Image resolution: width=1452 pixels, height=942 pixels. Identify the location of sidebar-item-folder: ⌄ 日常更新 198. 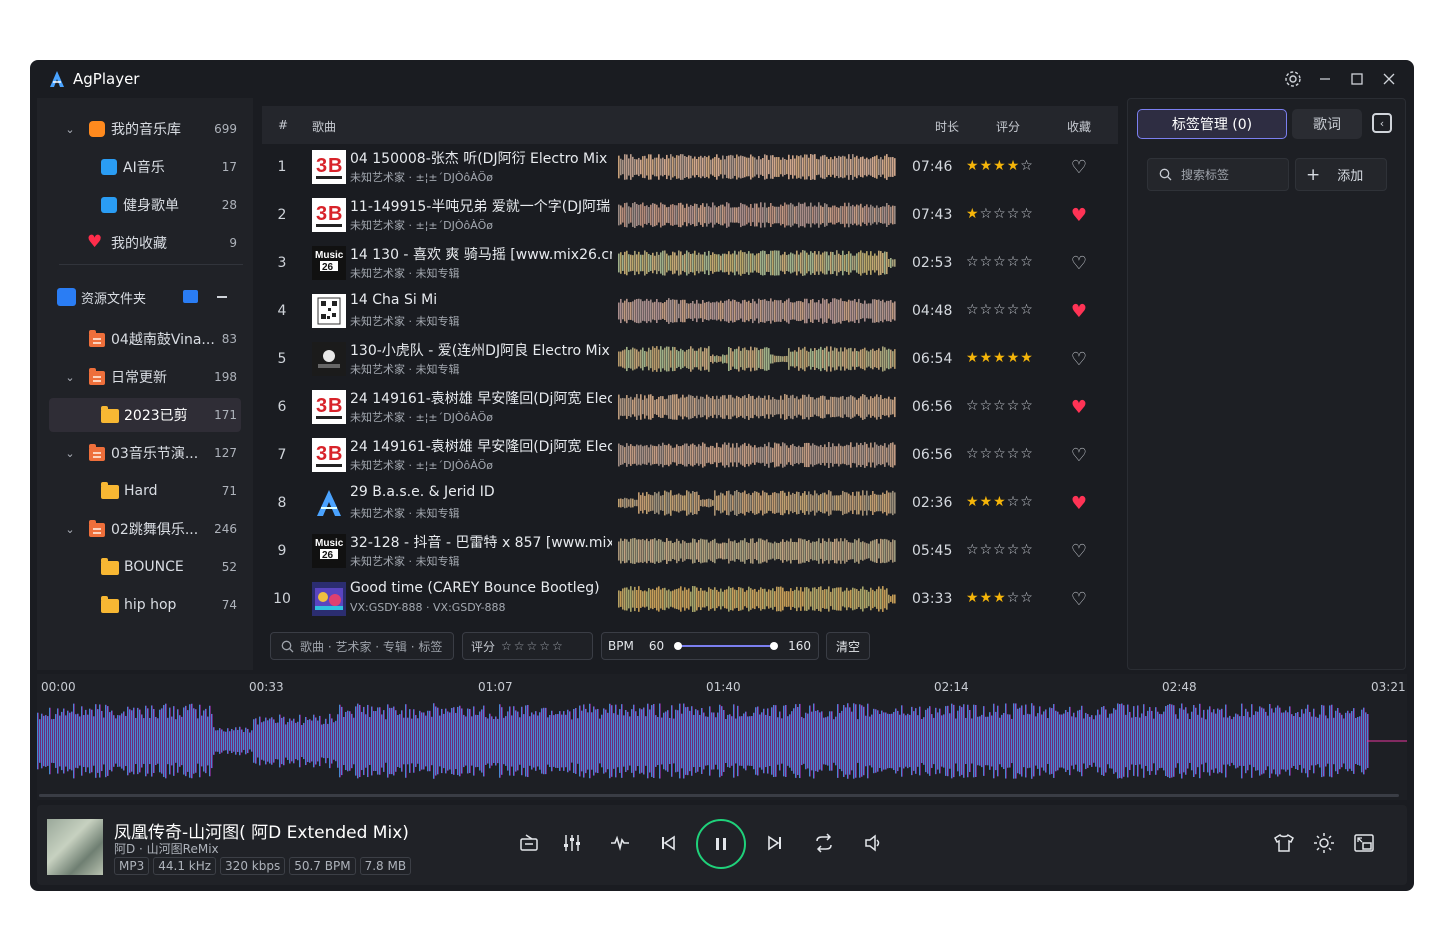
(145, 377).